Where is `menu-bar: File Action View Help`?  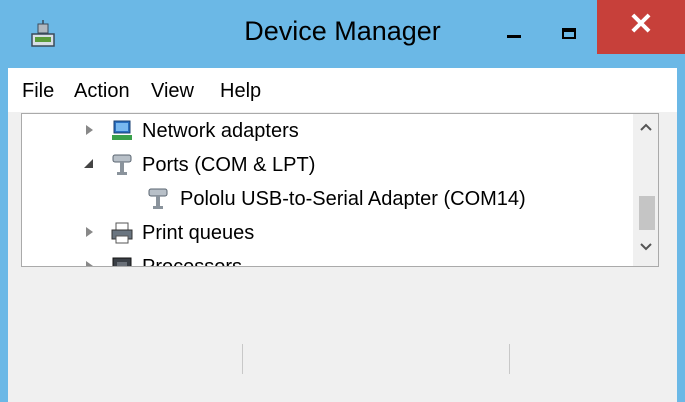 menu-bar: File Action View Help is located at coordinates (342, 90).